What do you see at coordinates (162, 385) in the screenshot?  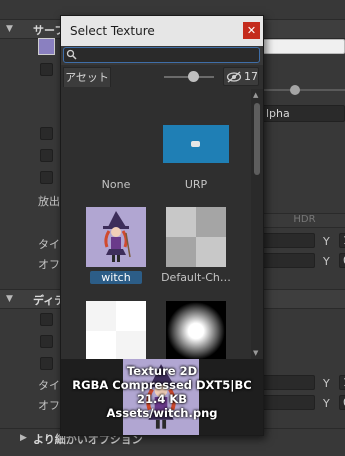 I see `preview-format: RGBA Compressed DXT5|BC` at bounding box center [162, 385].